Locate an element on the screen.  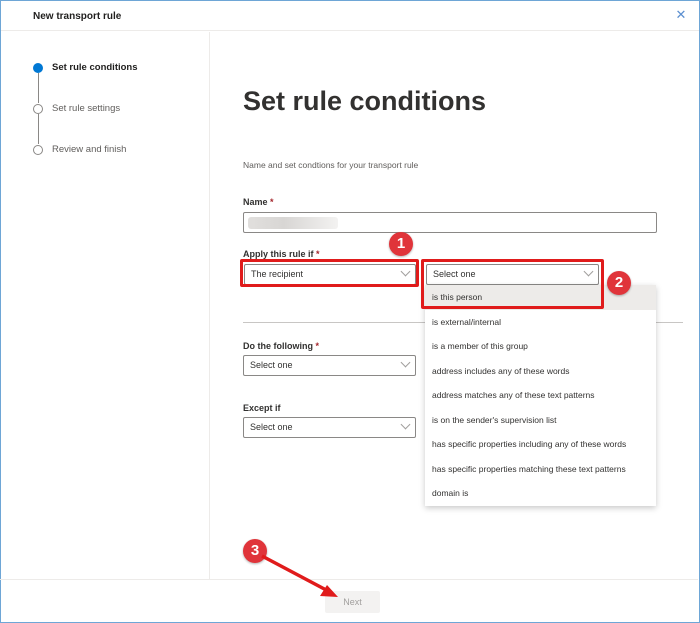
annotation-highlight-apply-select is located at coordinates (329, 273).